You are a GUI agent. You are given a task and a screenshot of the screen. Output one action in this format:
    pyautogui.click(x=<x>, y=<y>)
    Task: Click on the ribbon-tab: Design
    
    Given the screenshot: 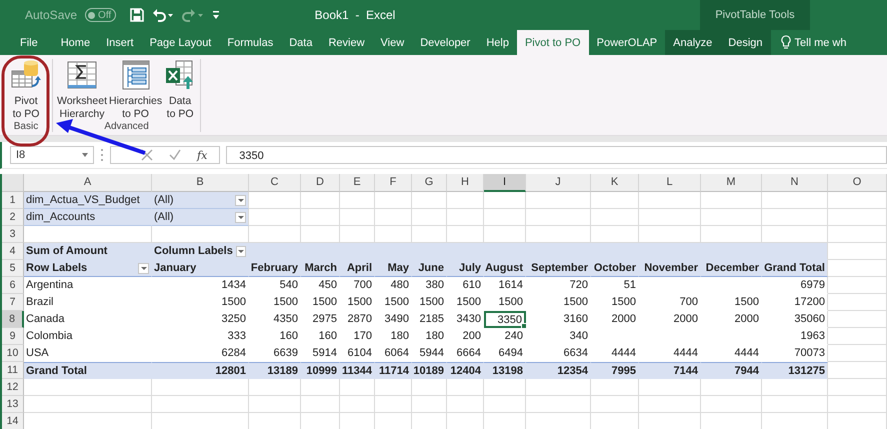 What is the action you would take?
    pyautogui.click(x=745, y=42)
    